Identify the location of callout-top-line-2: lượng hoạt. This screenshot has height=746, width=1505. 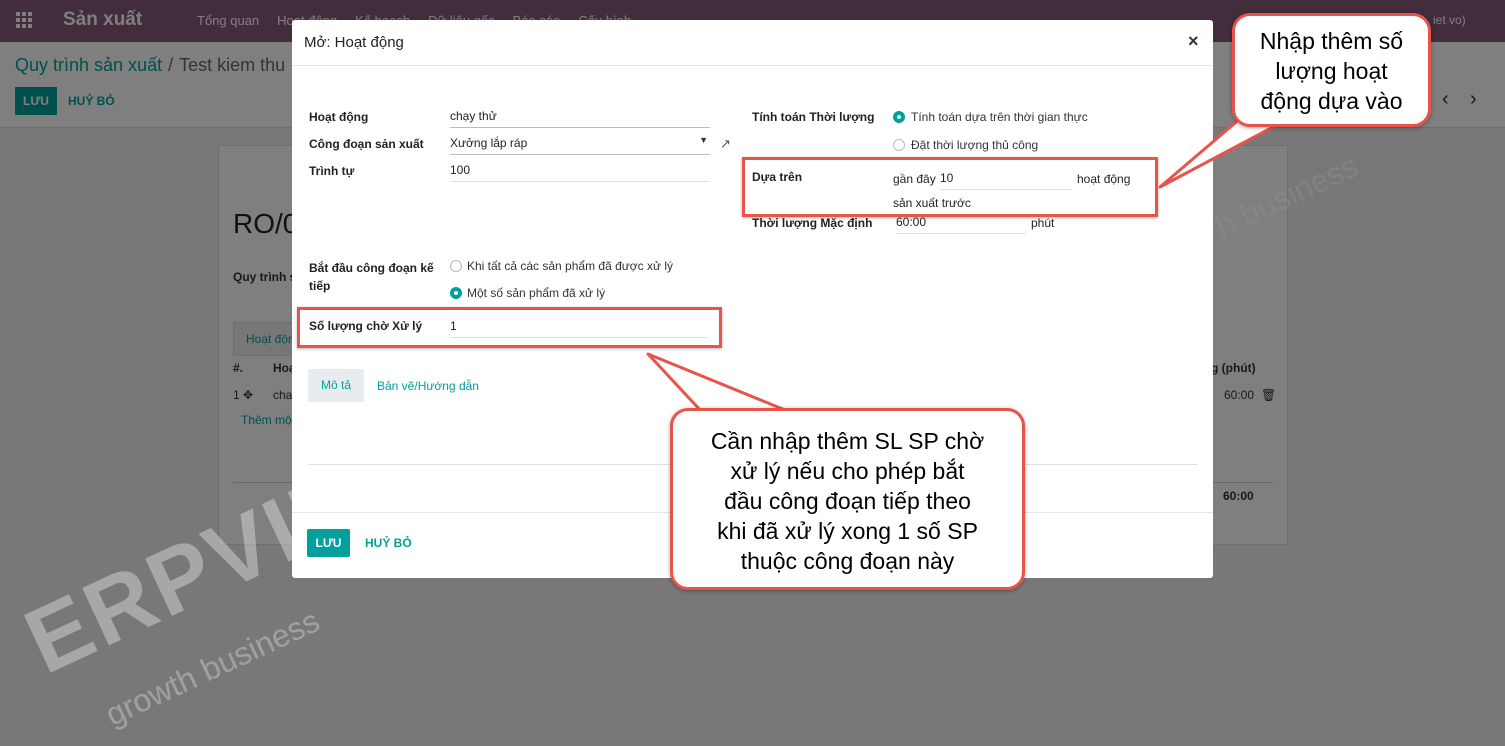
(1331, 71).